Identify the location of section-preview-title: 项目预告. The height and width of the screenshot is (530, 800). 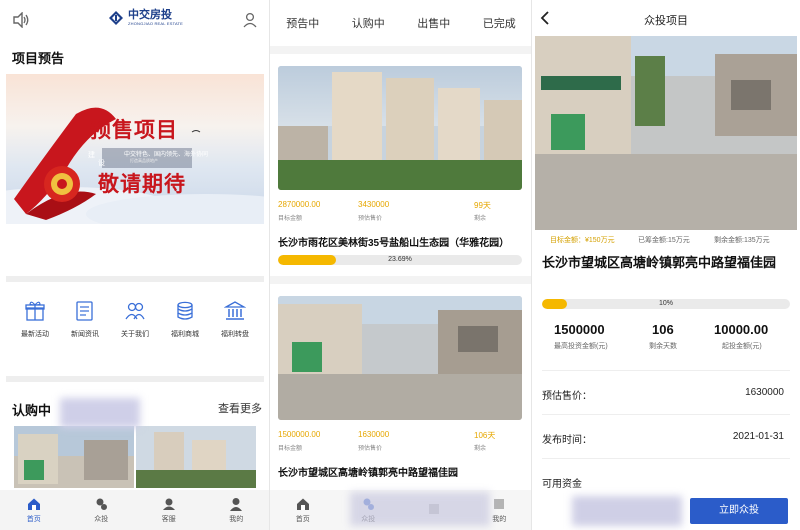
(38, 58).